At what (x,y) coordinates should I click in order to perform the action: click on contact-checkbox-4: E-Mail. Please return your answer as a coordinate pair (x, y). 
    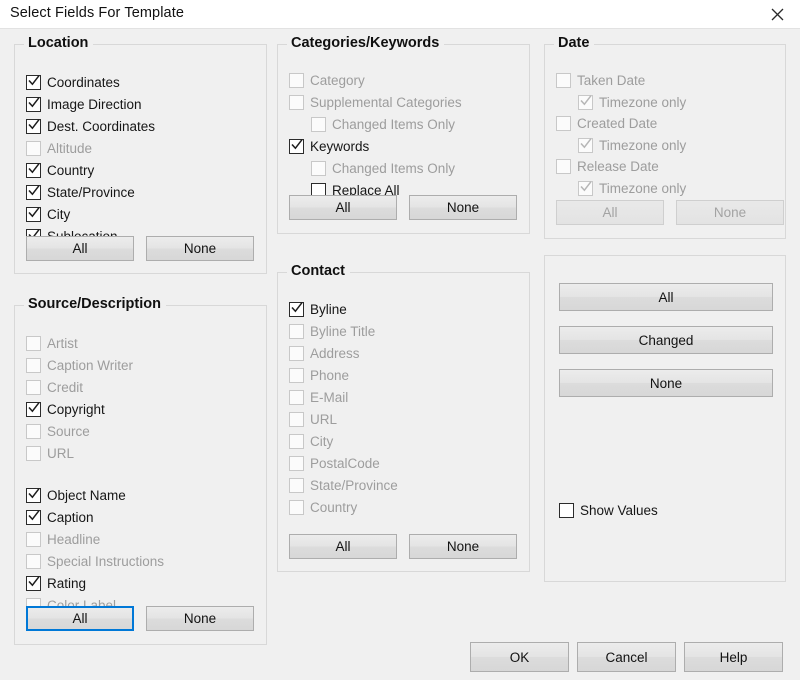
    Looking at the image, I should click on (318, 397).